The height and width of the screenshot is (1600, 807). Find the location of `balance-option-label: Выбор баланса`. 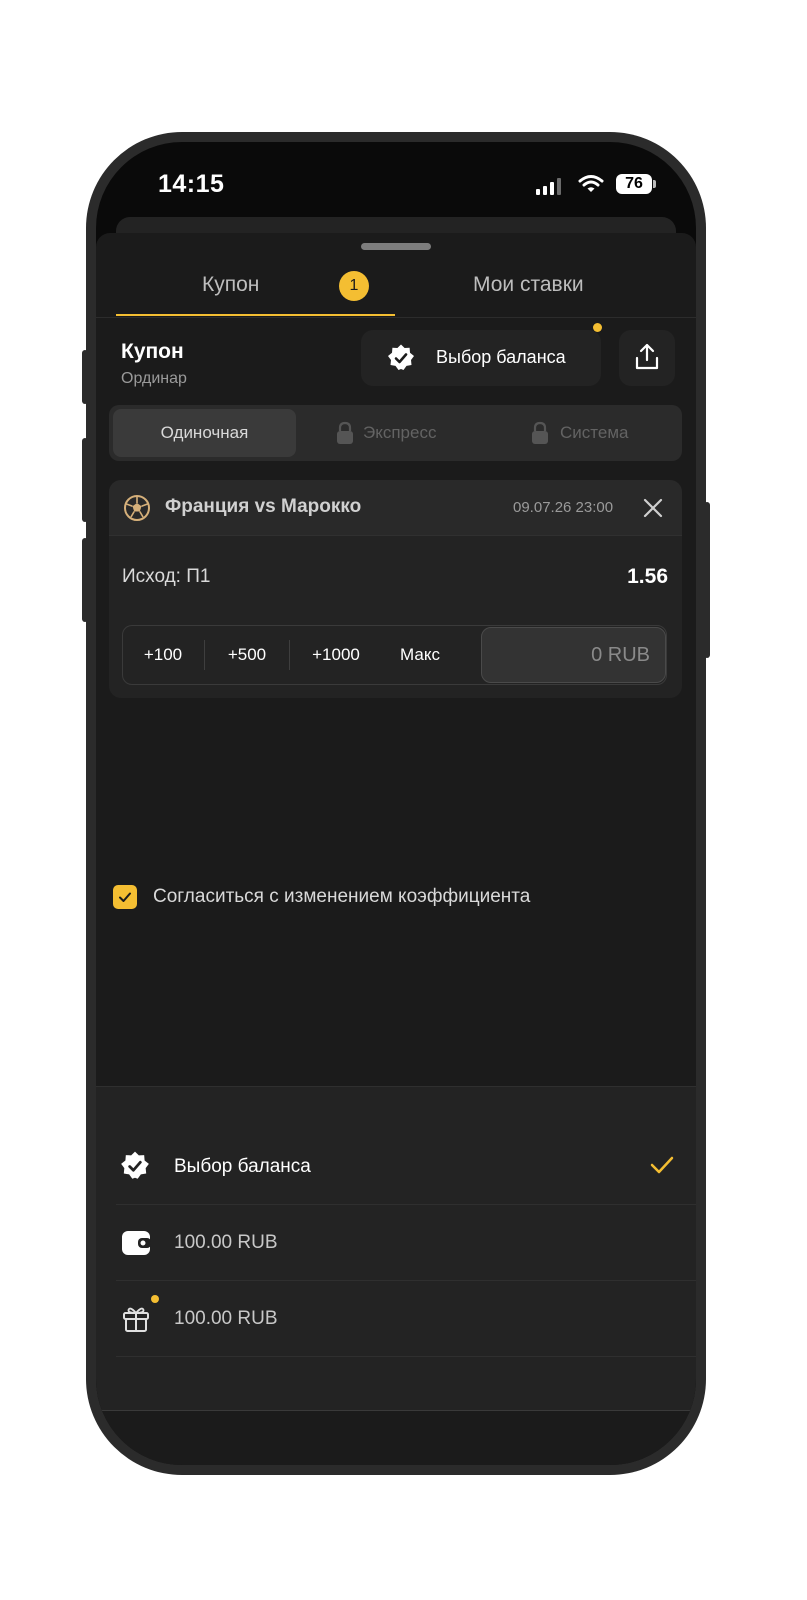

balance-option-label: Выбор баланса is located at coordinates (242, 1166).